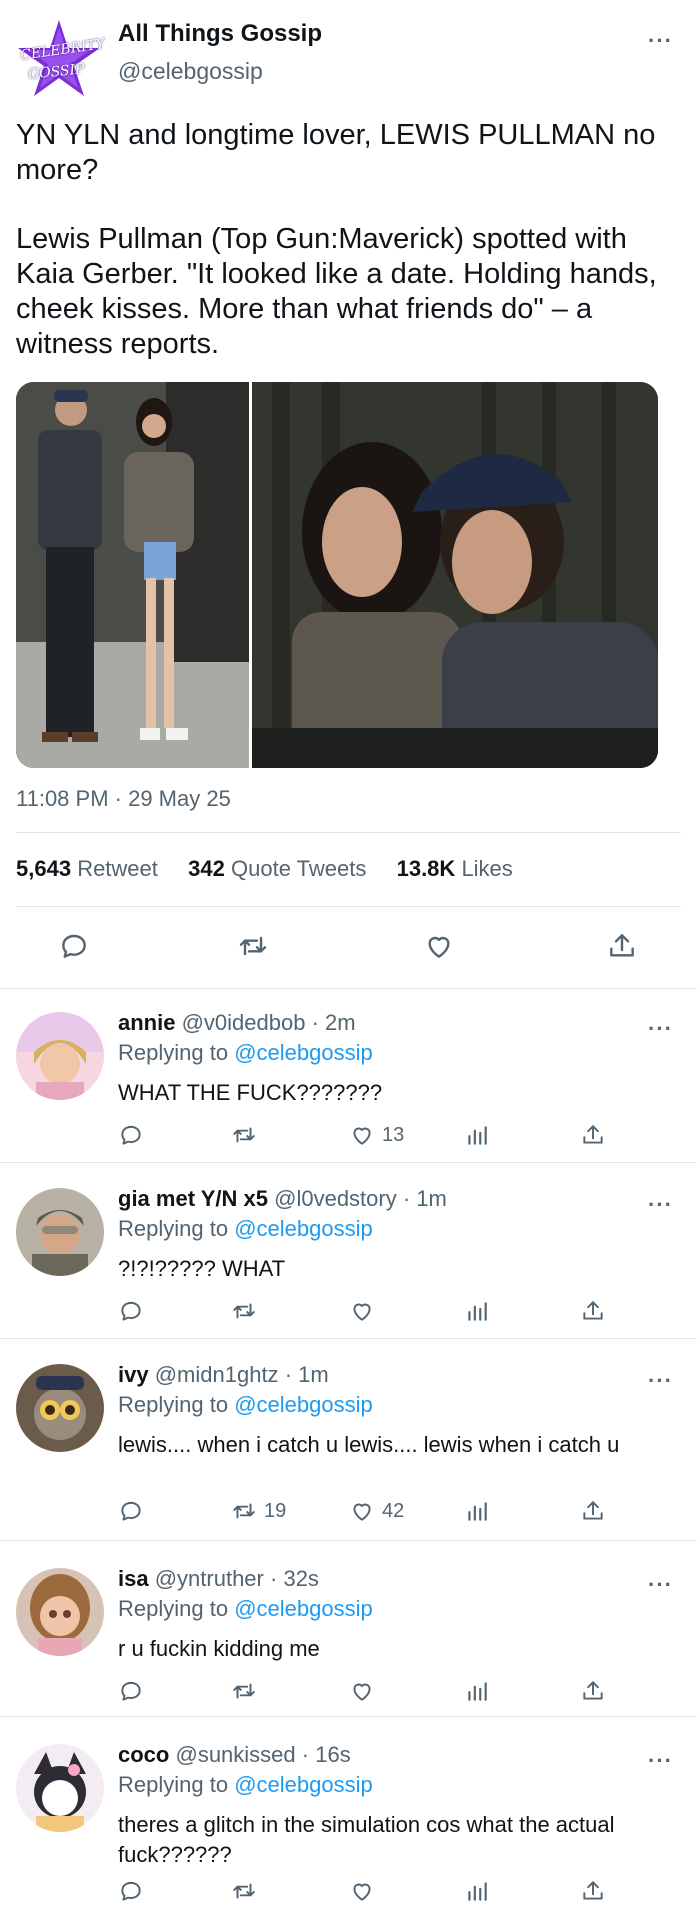 This screenshot has height=1920, width=697. I want to click on reply-author-handle: @v0idedbob, so click(244, 1022).